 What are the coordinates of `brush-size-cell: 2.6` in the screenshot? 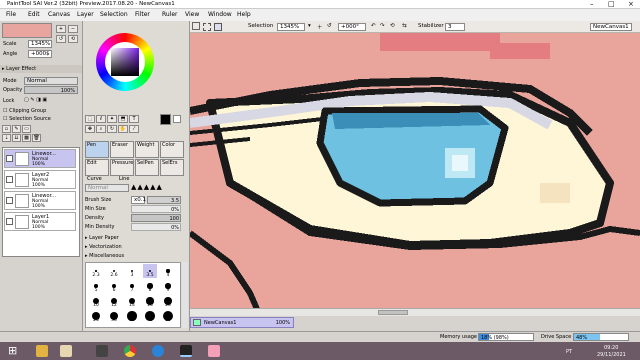 It's located at (114, 271).